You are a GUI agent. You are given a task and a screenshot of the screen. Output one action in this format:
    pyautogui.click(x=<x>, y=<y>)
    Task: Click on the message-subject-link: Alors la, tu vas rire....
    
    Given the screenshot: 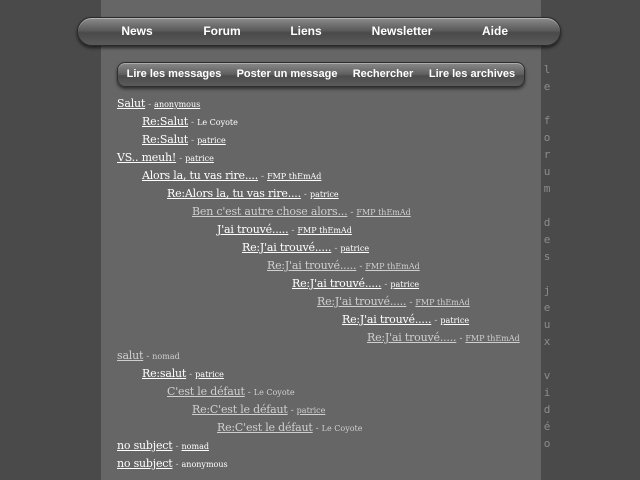 What is the action you would take?
    pyautogui.click(x=200, y=175)
    